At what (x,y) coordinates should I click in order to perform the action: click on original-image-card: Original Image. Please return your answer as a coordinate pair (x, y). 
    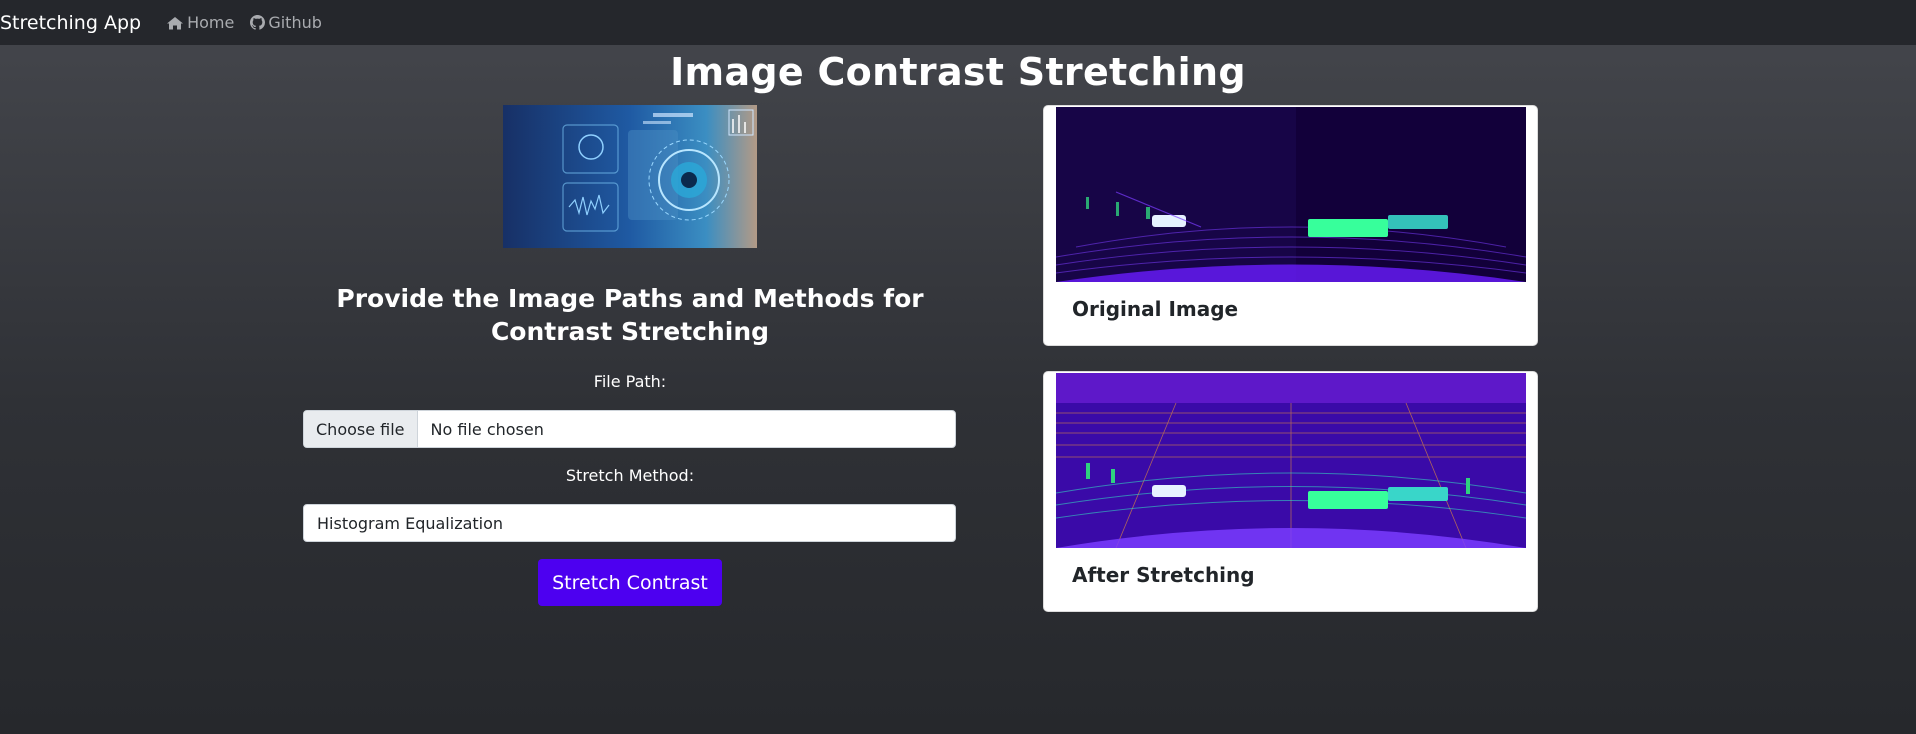
    Looking at the image, I should click on (1290, 225).